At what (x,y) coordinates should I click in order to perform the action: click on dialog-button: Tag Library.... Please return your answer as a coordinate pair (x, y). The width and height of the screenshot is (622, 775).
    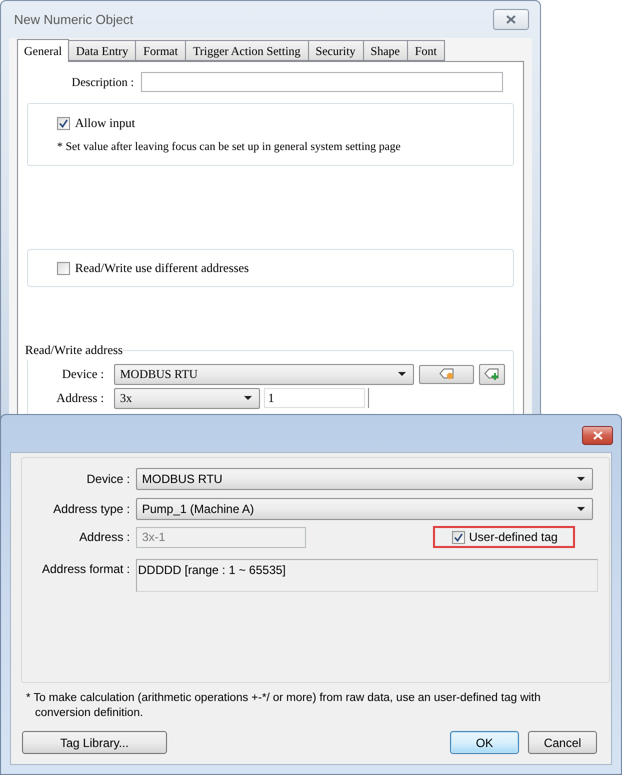
    Looking at the image, I should click on (94, 742).